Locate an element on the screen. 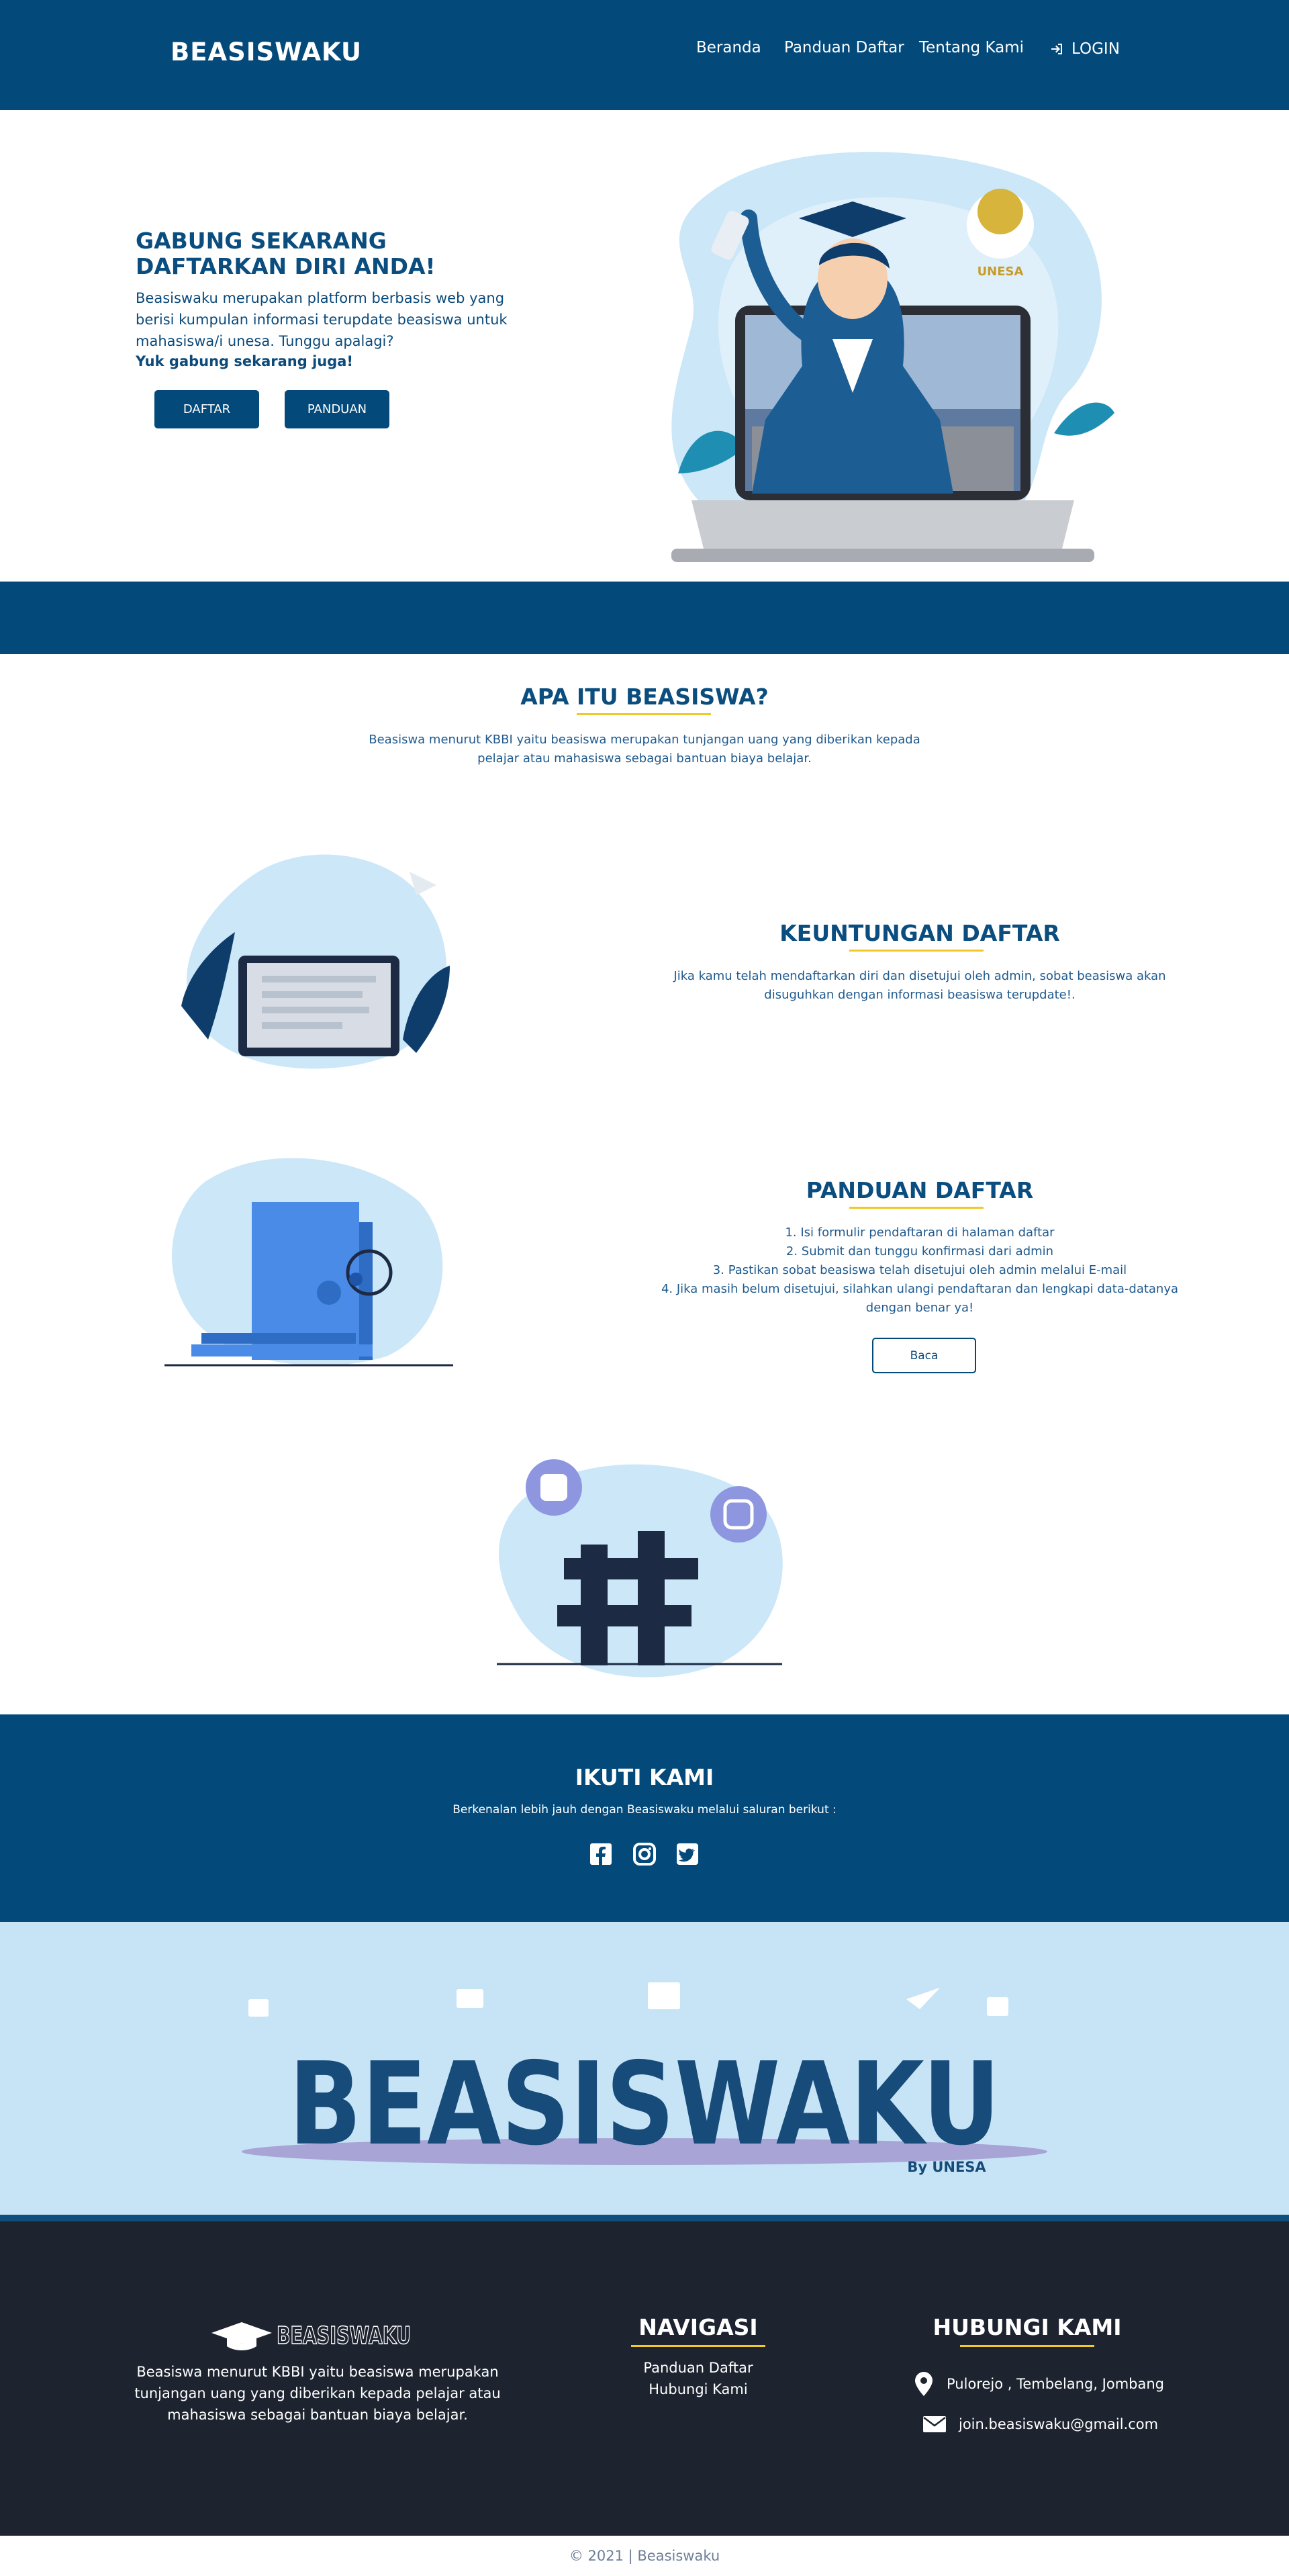 The height and width of the screenshot is (2576, 1289). guide-step: dengan benar ya! is located at coordinates (919, 1308).